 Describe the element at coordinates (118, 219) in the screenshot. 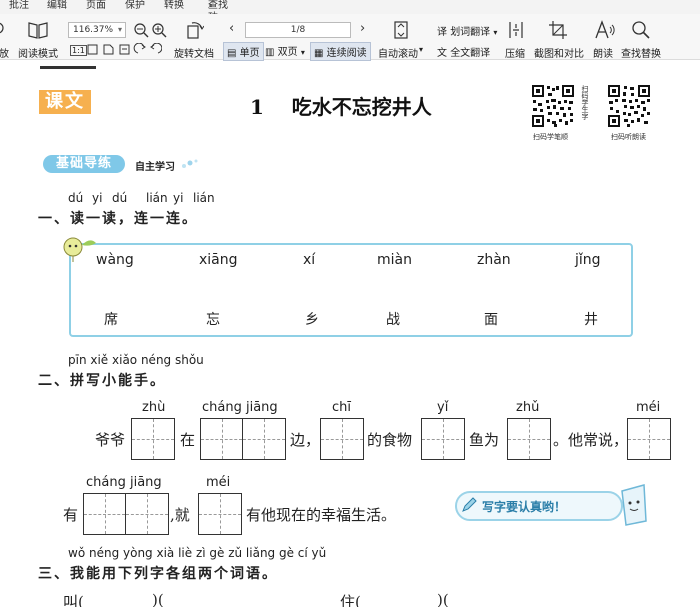

I see `q1-heading: 一、读一读，连一连。` at that location.